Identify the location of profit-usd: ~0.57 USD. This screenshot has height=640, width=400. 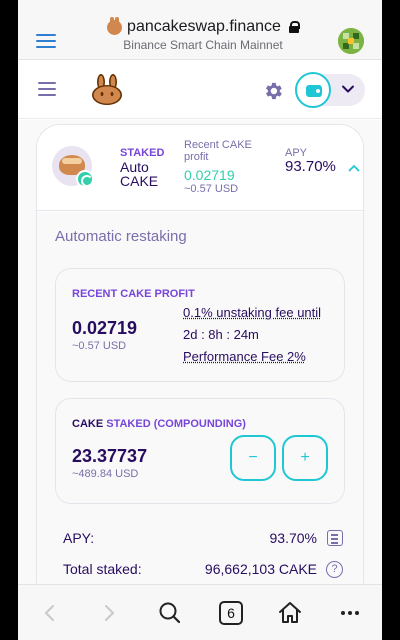
(99, 346).